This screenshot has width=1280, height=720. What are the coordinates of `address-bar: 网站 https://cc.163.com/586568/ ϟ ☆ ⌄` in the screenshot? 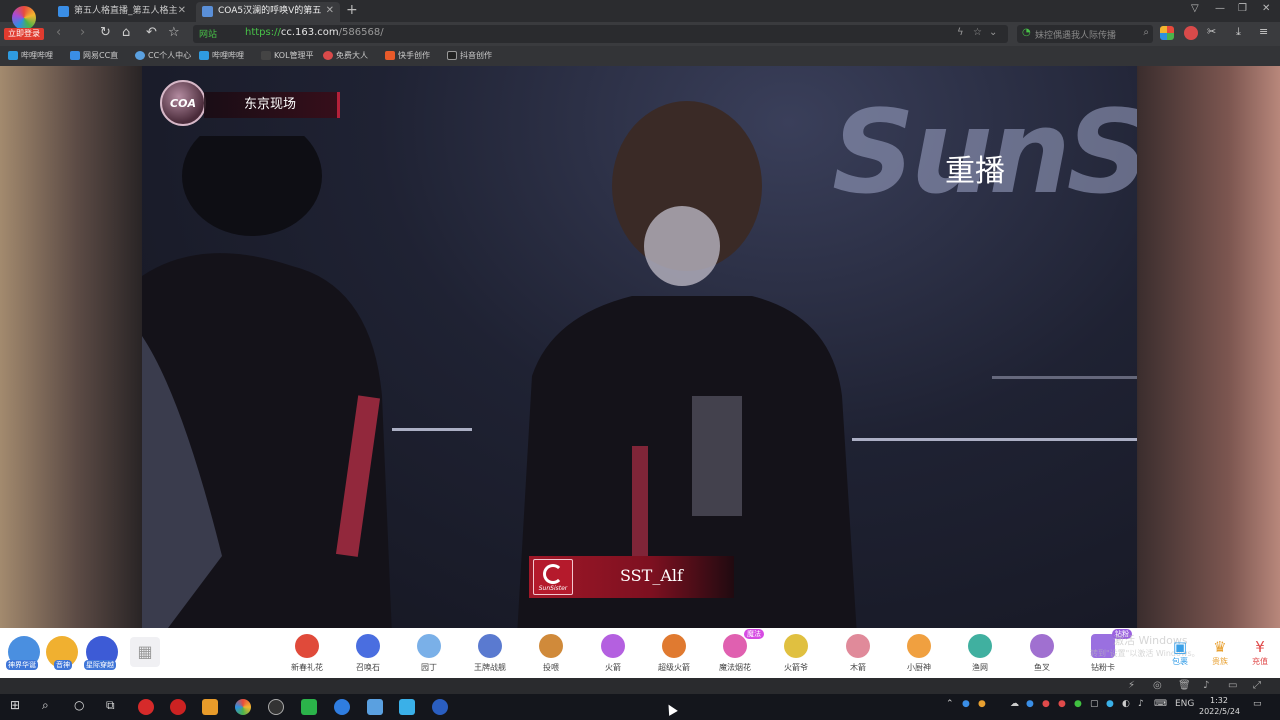 It's located at (600, 34).